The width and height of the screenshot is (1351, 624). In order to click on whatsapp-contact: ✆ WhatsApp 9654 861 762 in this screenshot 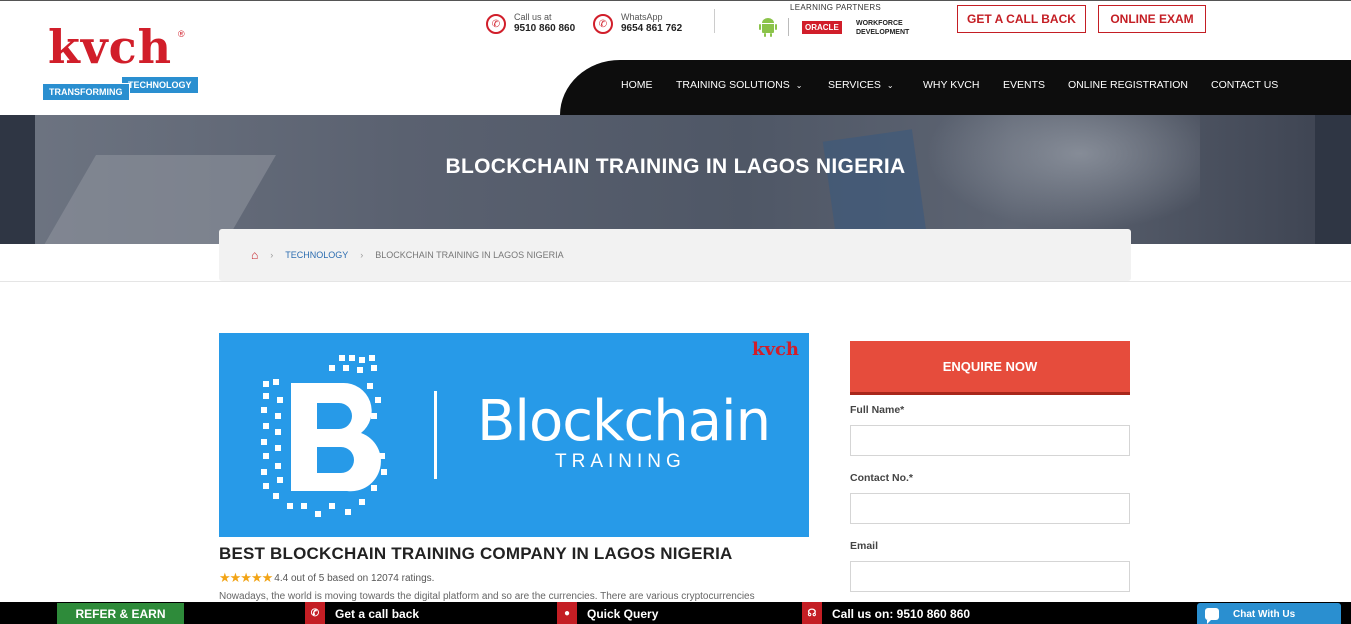, I will do `click(637, 24)`.